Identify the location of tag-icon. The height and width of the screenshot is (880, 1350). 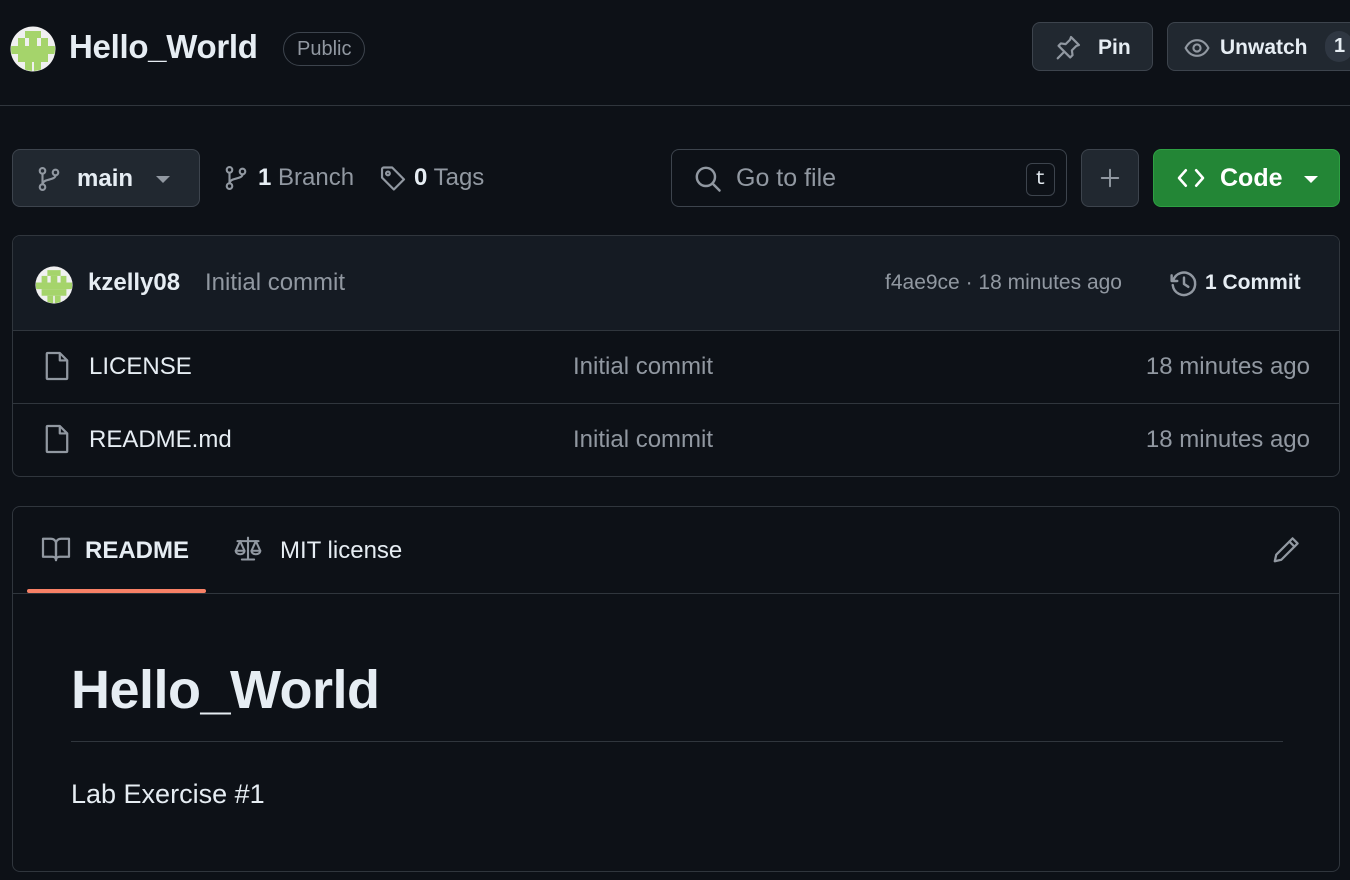
(393, 178).